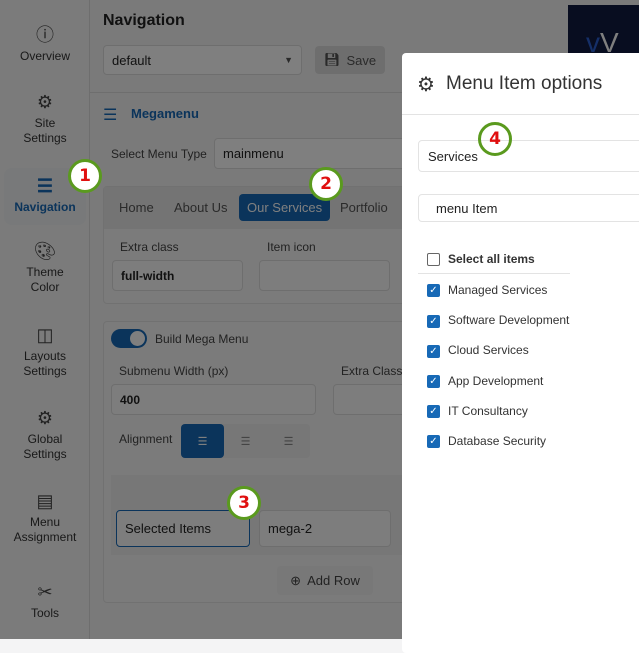 This screenshot has height=653, width=639. I want to click on item-label: Cloud Services, so click(488, 350).